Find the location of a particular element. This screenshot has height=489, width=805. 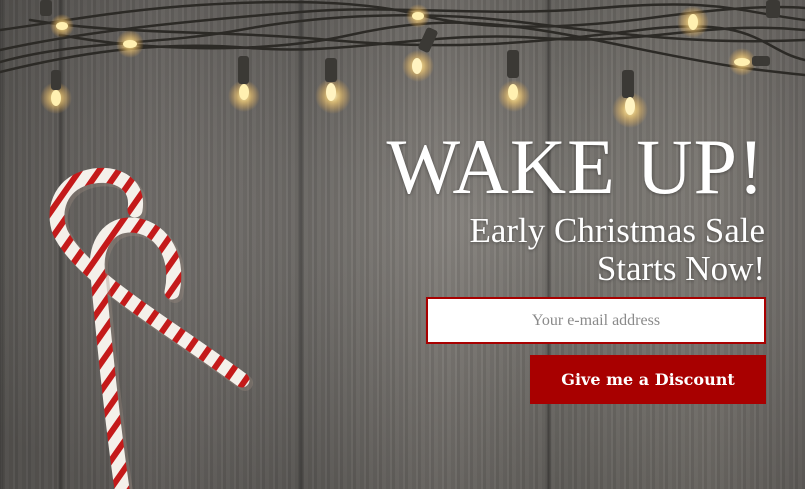

subheadline: Early Christmas Sale Starts Now! is located at coordinates (617, 250).